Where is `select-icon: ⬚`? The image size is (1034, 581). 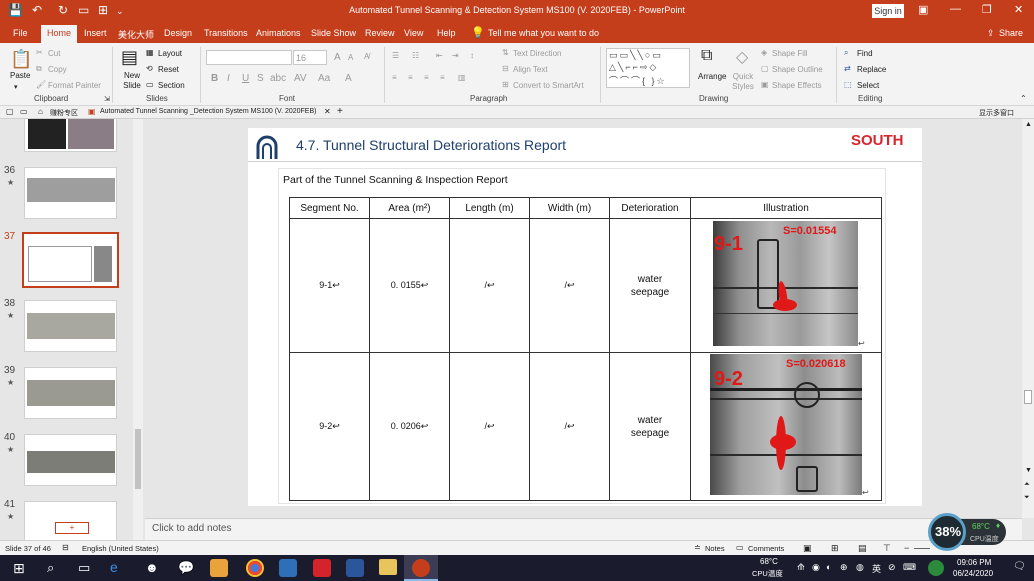
select-icon: ⬚ is located at coordinates (848, 84).